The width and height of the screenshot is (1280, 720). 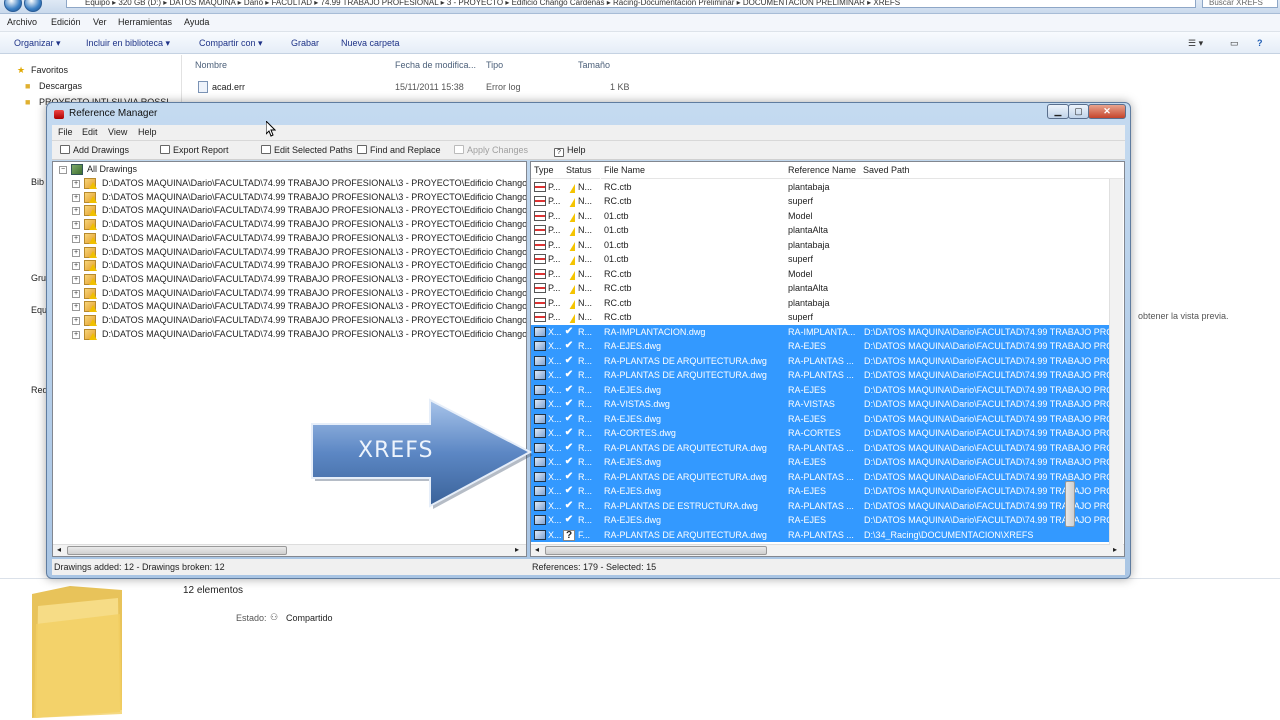 What do you see at coordinates (196, 22) in the screenshot?
I see `menu-ayuda: Ayuda` at bounding box center [196, 22].